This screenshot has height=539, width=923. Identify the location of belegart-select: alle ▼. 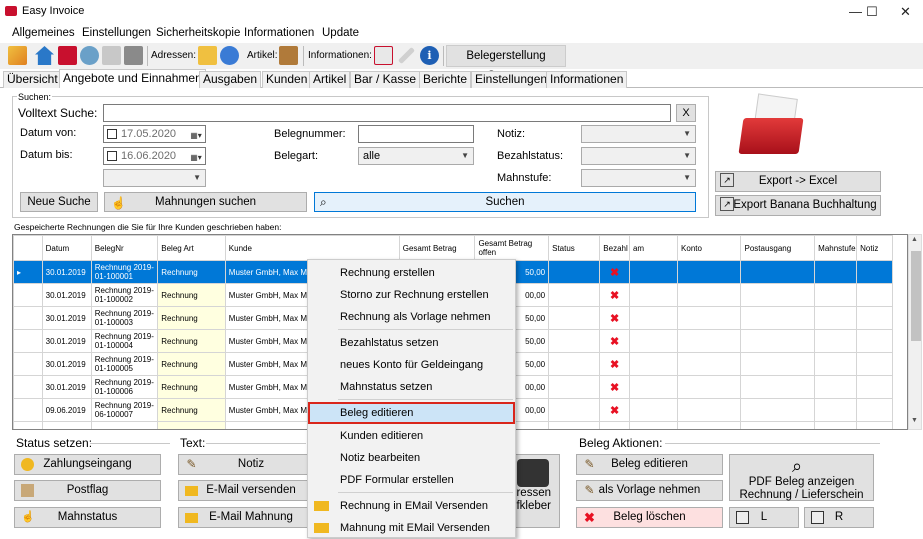
(416, 156).